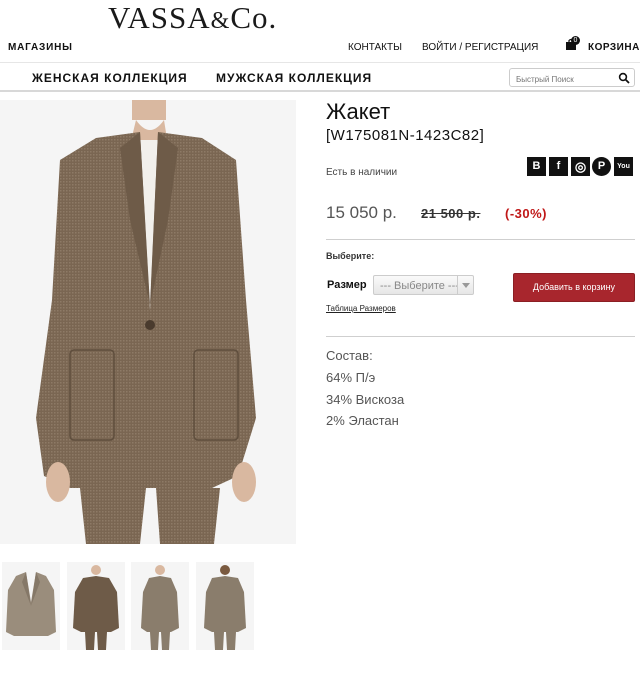 This screenshot has height=700, width=640. Describe the element at coordinates (536, 166) in the screenshot. I see `vk-icon: B` at that location.